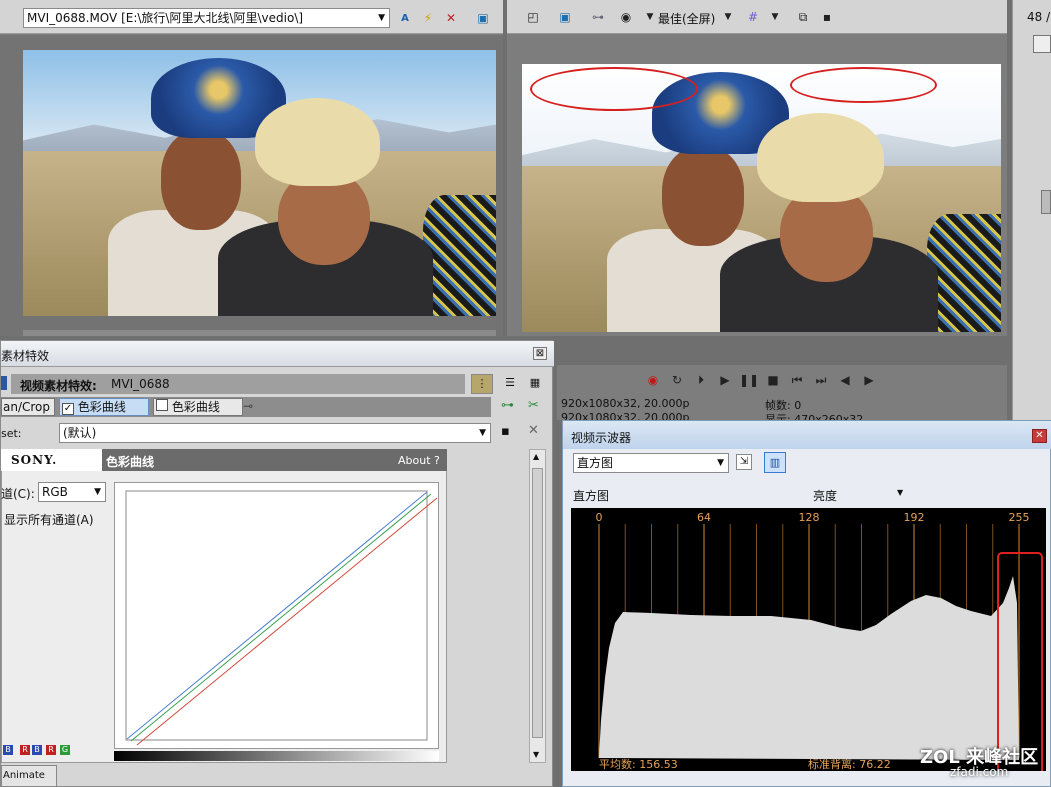 This screenshot has height=787, width=1051. What do you see at coordinates (825, 495) in the screenshot?
I see `brightness-label: 亮度` at bounding box center [825, 495].